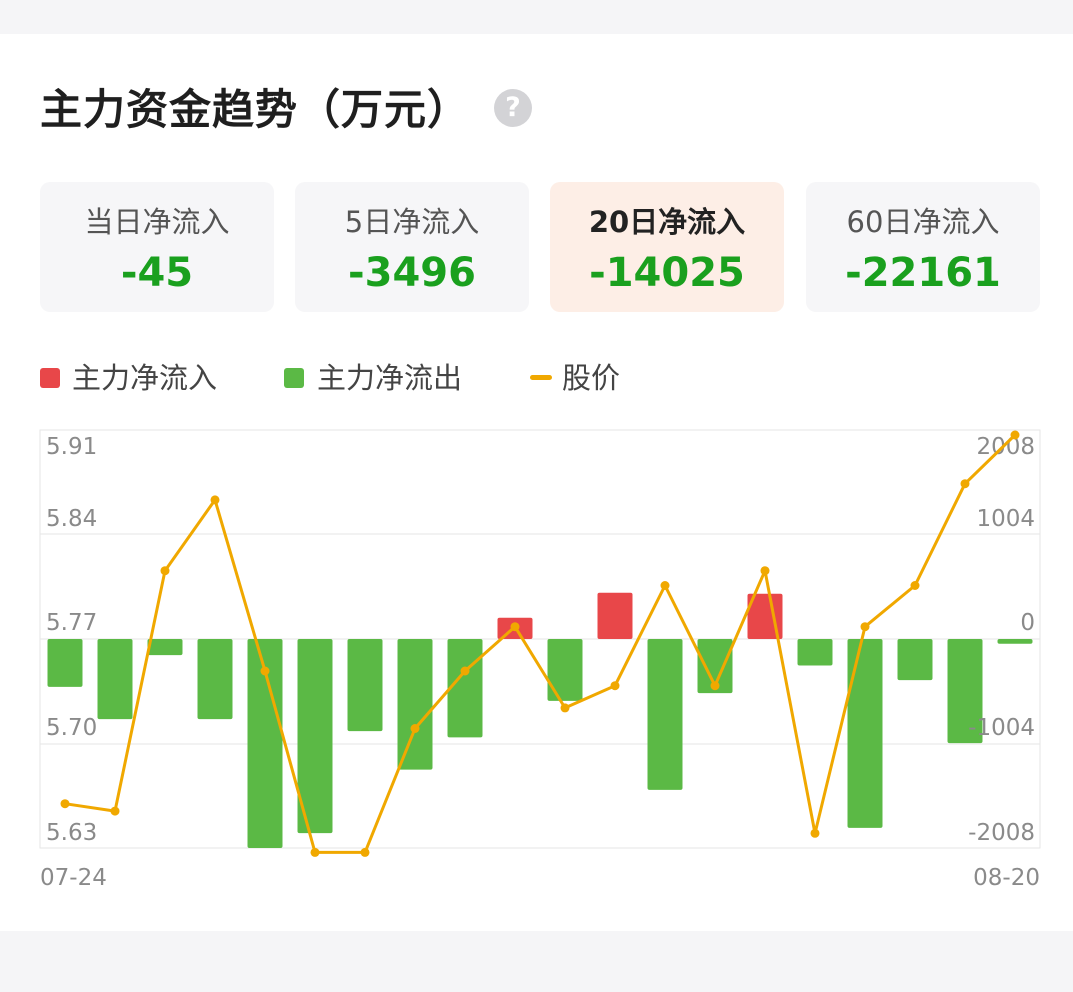 Image resolution: width=1073 pixels, height=992 pixels. What do you see at coordinates (71, 728) in the screenshot?
I see `left-axis-tick-label: 5.70` at bounding box center [71, 728].